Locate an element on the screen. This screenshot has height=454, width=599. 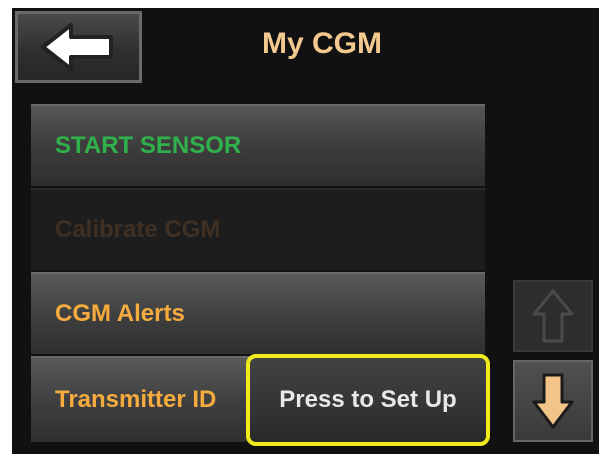
cgm-alerts-label: CGM Alerts is located at coordinates (120, 313).